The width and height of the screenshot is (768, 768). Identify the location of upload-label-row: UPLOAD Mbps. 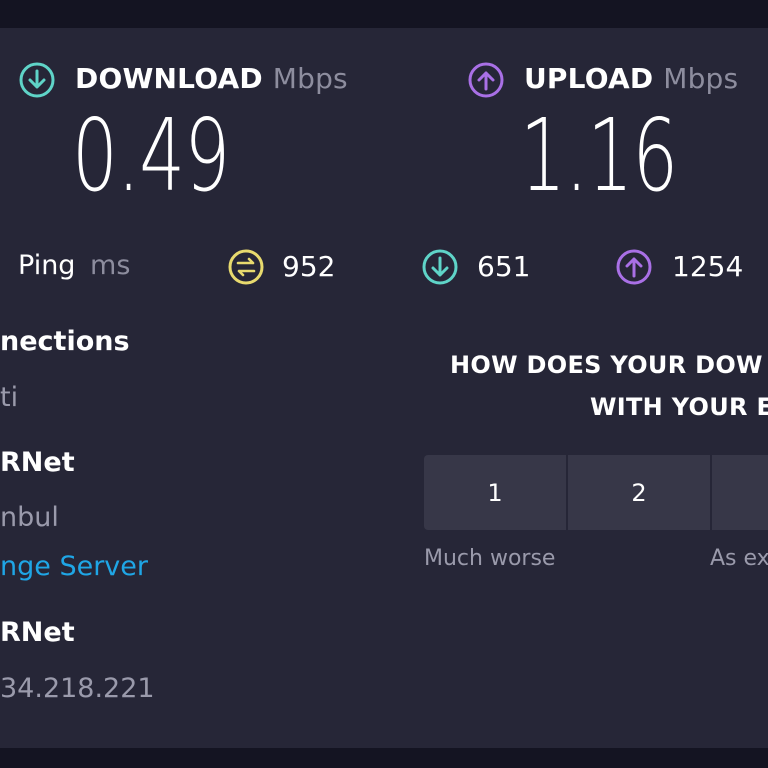
(631, 78).